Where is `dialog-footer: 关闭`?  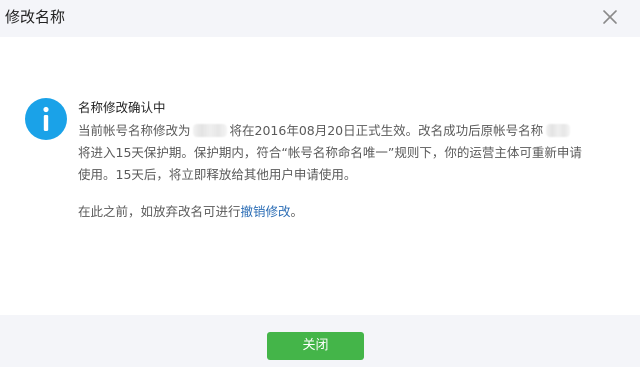 dialog-footer: 关闭 is located at coordinates (320, 341).